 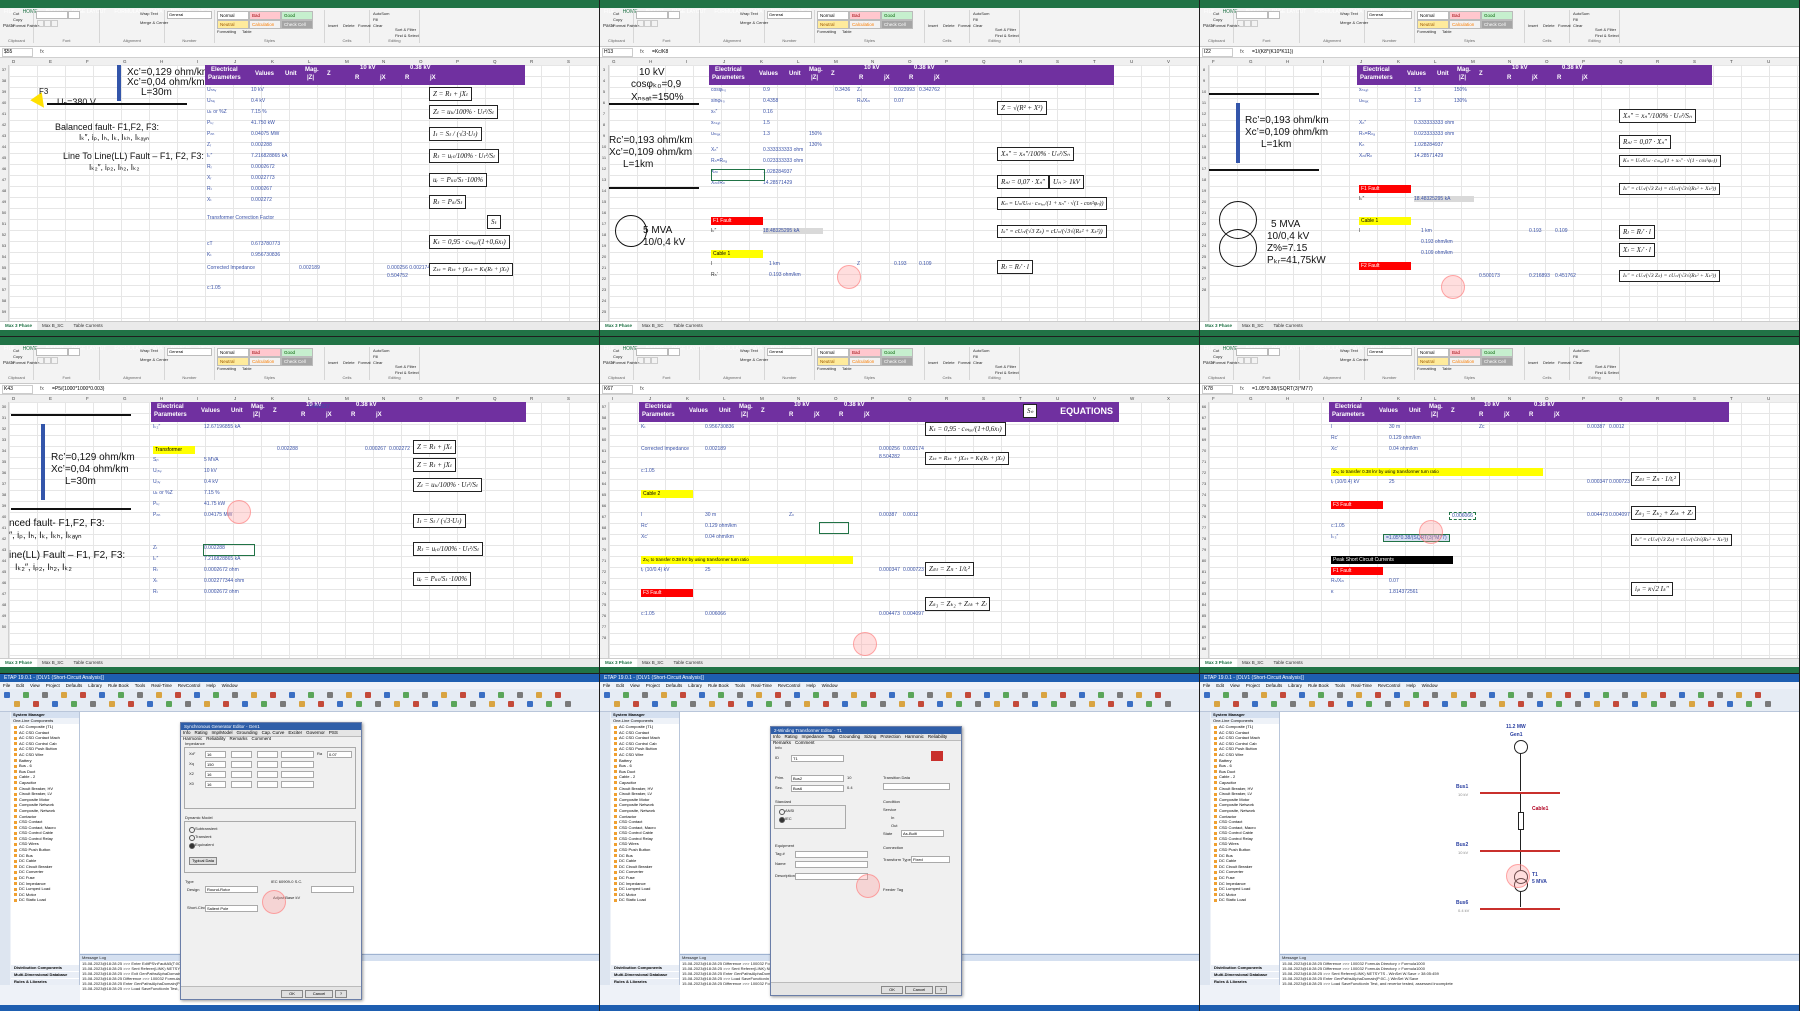 I want to click on impedance-field: 150, so click(x=215, y=764).